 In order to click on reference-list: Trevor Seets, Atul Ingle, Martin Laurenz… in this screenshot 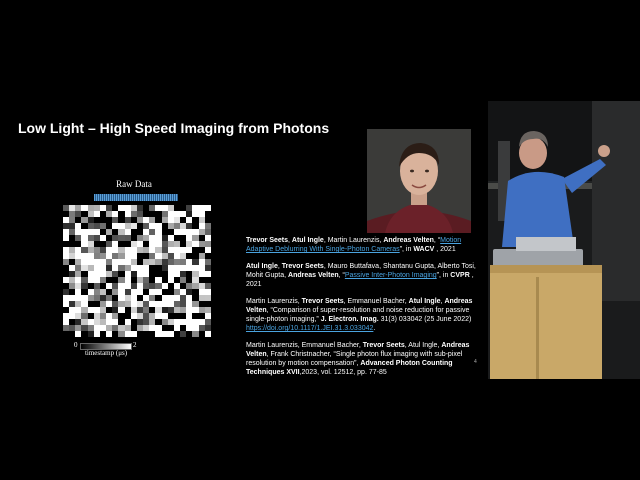, I will do `click(364, 310)`.